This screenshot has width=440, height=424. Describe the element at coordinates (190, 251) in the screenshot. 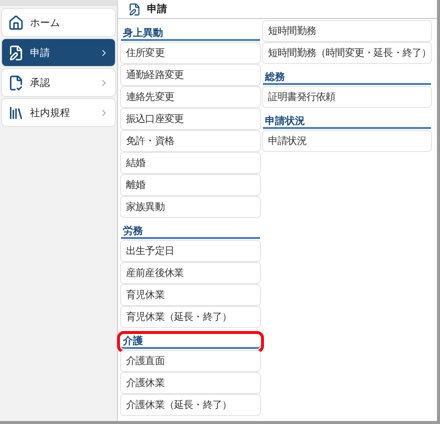

I see `menu-item: 出生予定日` at that location.